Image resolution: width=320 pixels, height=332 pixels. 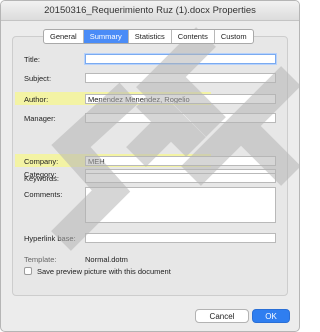 I want to click on template-label: Template:, so click(x=40, y=259).